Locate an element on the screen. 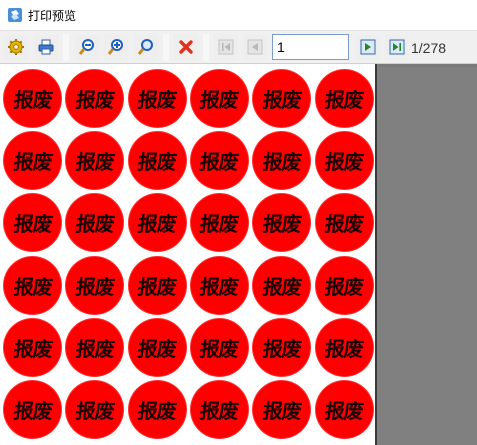 The height and width of the screenshot is (445, 477). zoom-out-button is located at coordinates (87, 47).